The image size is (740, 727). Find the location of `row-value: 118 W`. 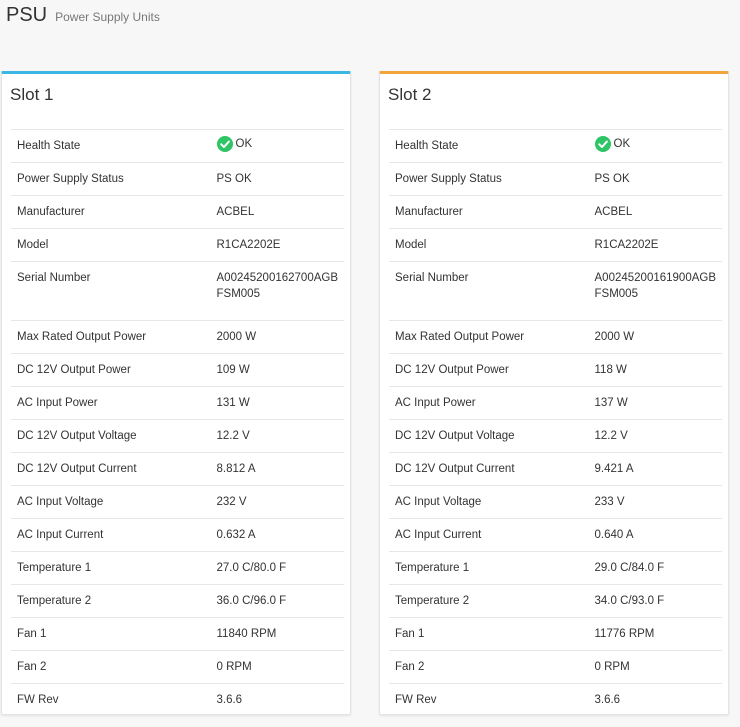

row-value: 118 W is located at coordinates (610, 370).